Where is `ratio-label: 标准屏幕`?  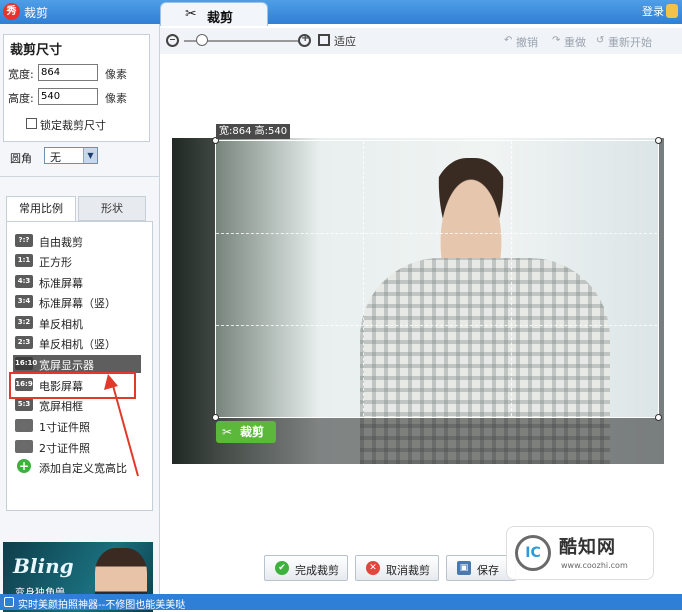
ratio-label: 标准屏幕 is located at coordinates (61, 283).